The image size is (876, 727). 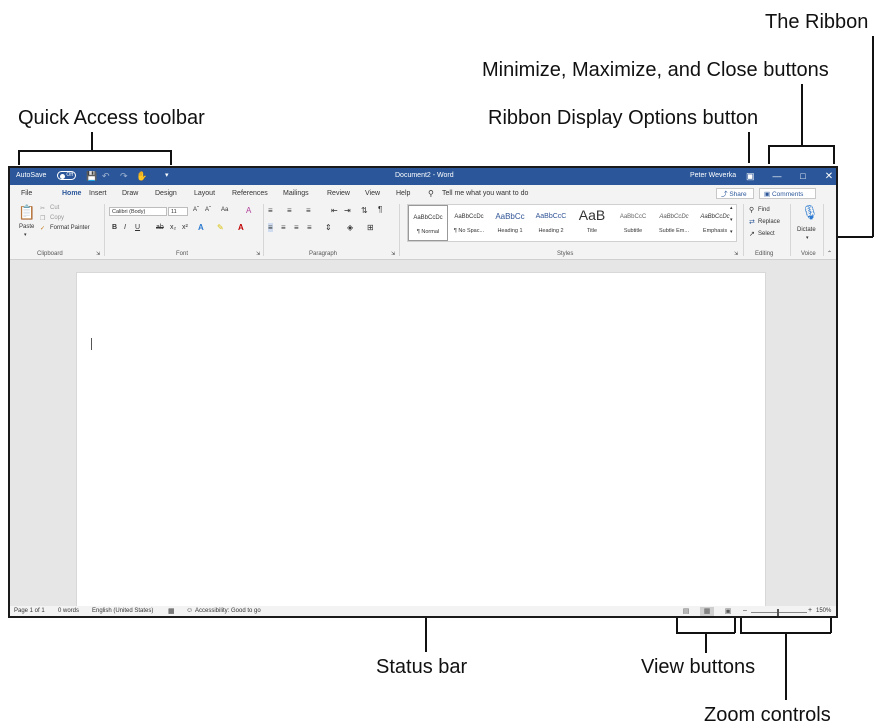 What do you see at coordinates (764, 210) in the screenshot?
I see `find-button: Find` at bounding box center [764, 210].